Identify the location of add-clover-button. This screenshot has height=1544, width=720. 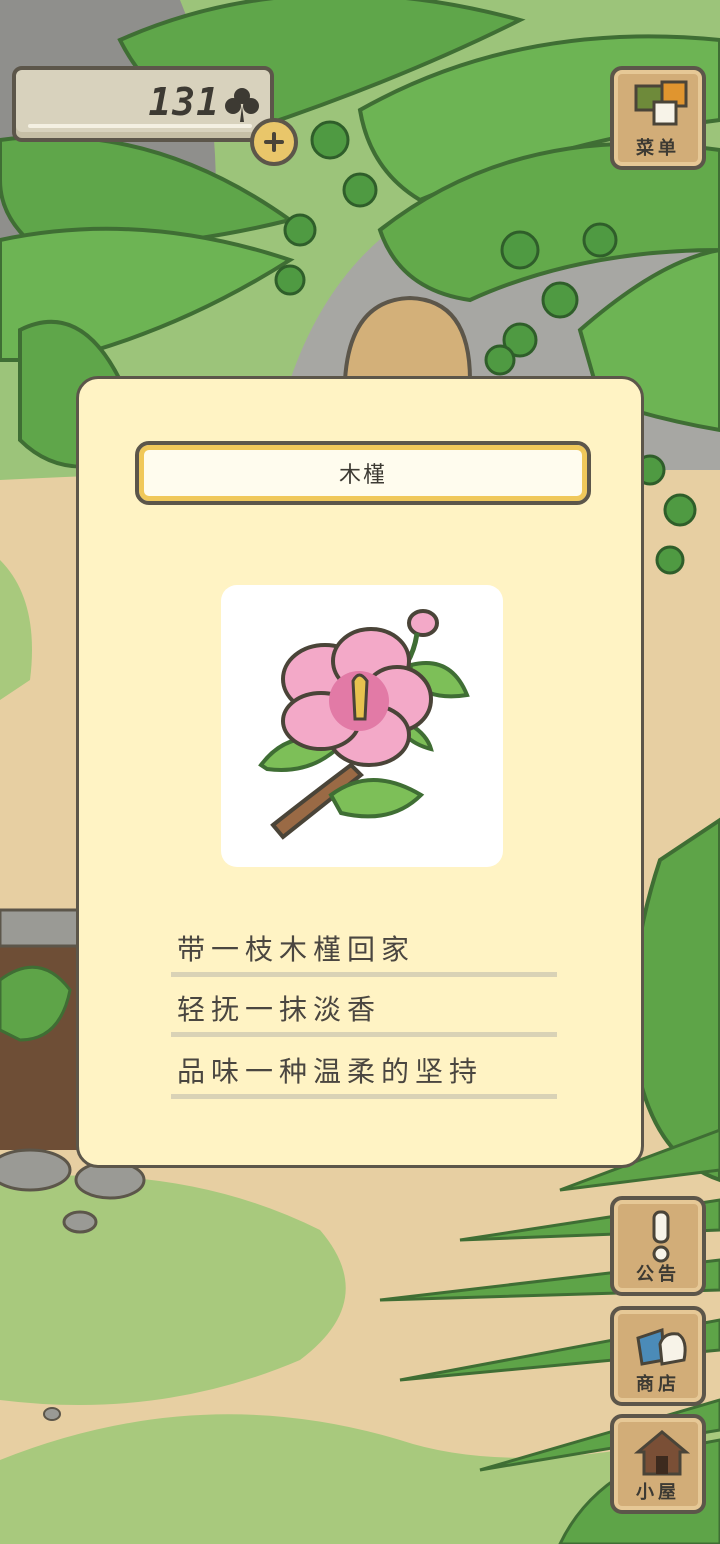
(274, 142).